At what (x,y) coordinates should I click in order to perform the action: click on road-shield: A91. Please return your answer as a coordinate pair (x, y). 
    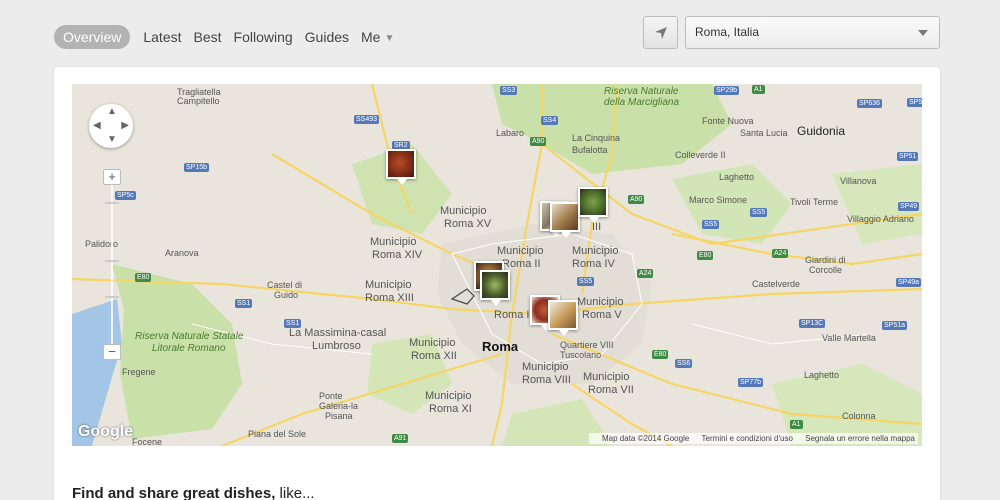
    Looking at the image, I should click on (400, 438).